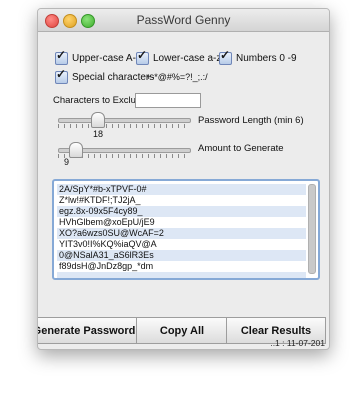 This screenshot has width=361, height=400. Describe the element at coordinates (100, 100) in the screenshot. I see `exclude-label: Characters to Exclude` at that location.